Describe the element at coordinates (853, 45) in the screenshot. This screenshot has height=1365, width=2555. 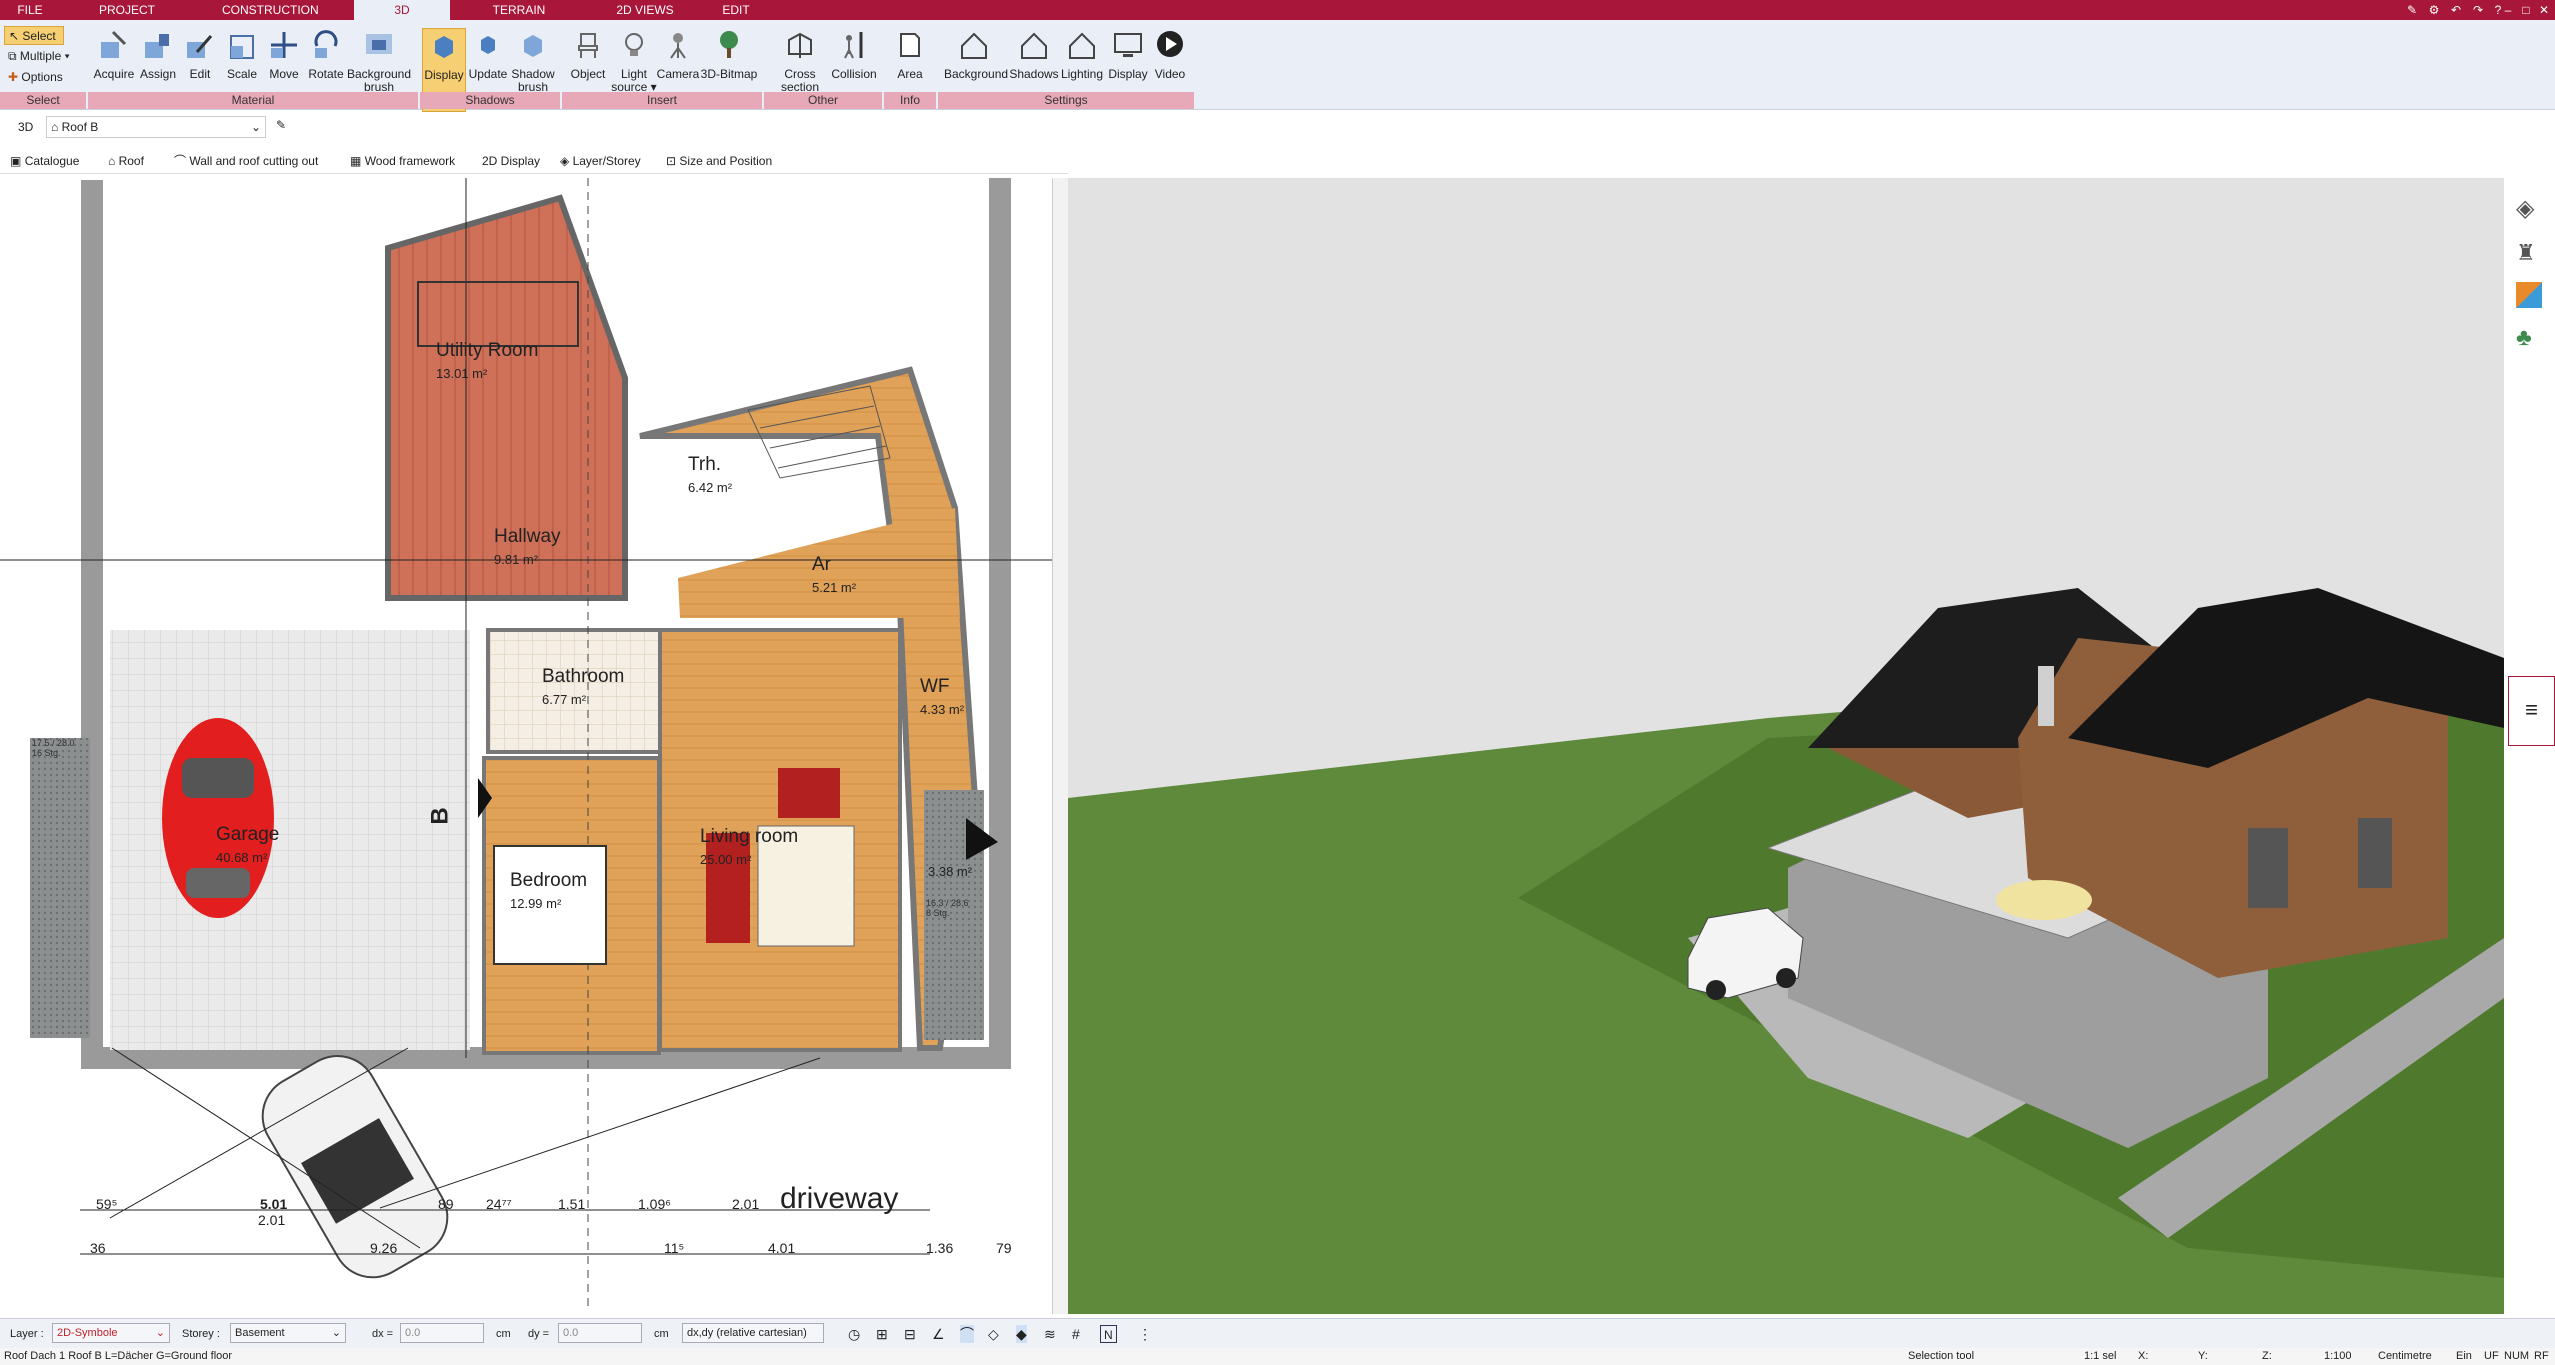
I see `collision-icon` at that location.